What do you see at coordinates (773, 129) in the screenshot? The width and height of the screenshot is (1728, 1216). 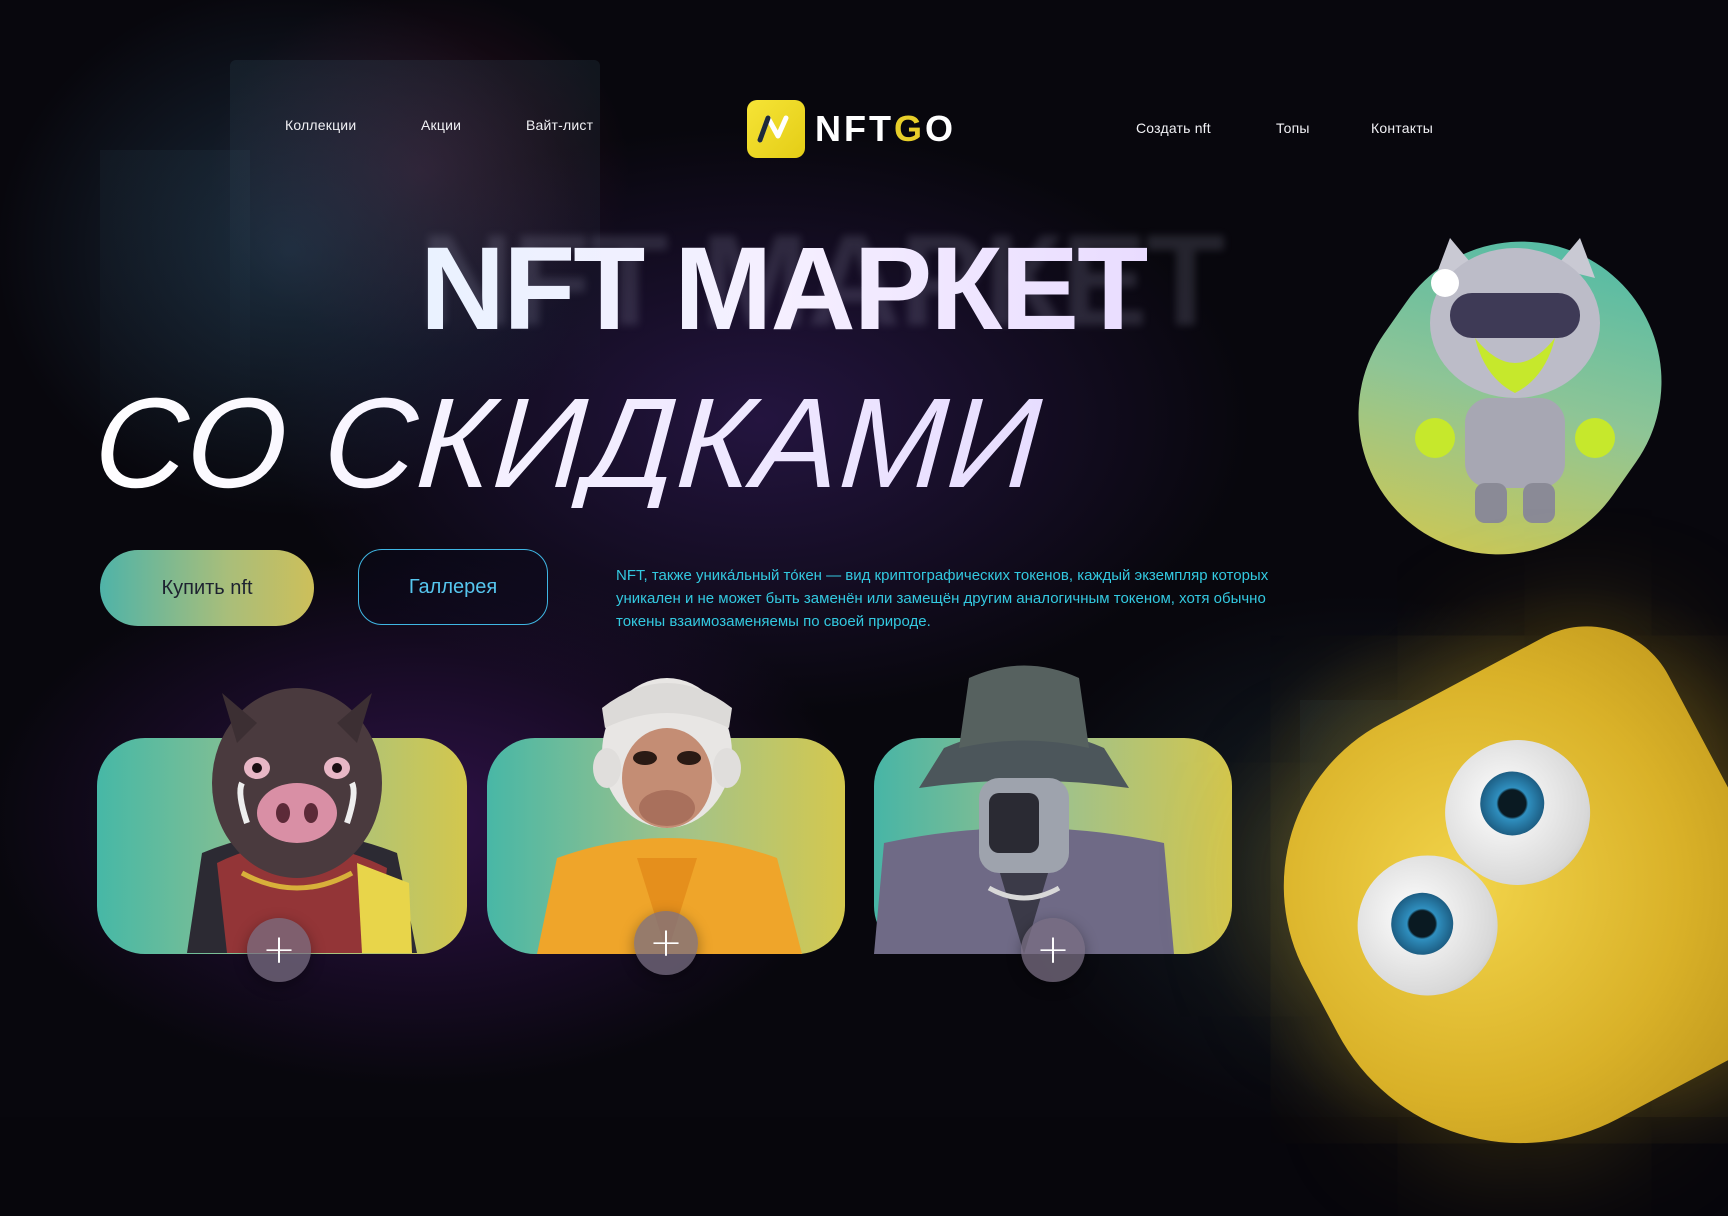 I see `logo-n-icon` at bounding box center [773, 129].